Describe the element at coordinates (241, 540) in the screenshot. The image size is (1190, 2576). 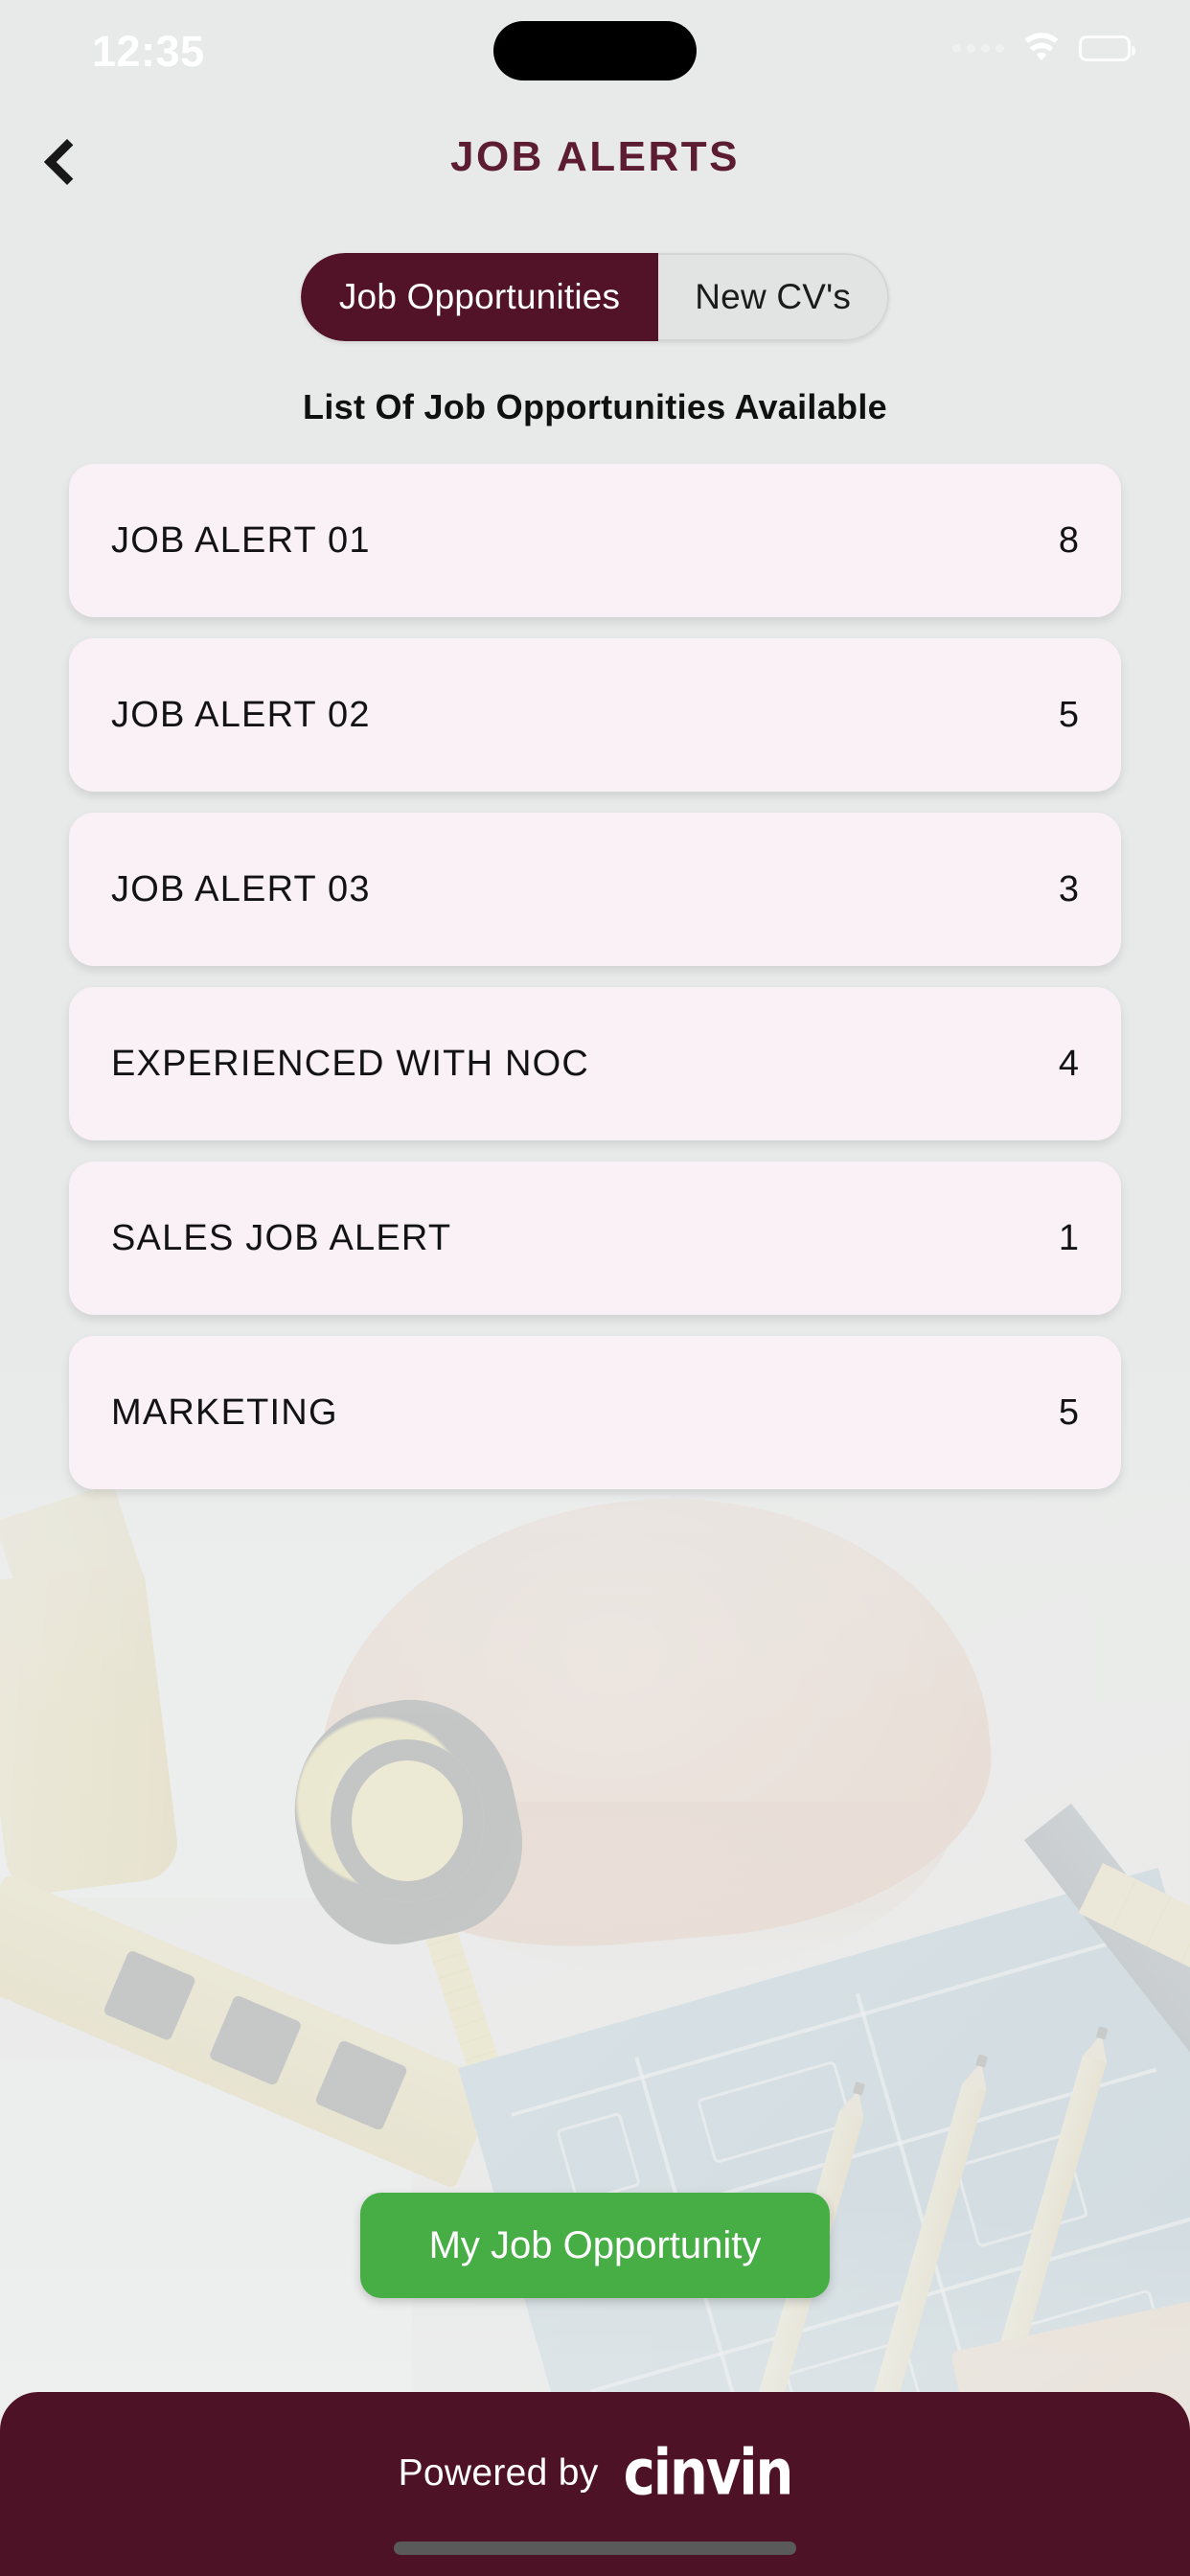
I see `job-alert-label: JOB ALERT 01` at that location.